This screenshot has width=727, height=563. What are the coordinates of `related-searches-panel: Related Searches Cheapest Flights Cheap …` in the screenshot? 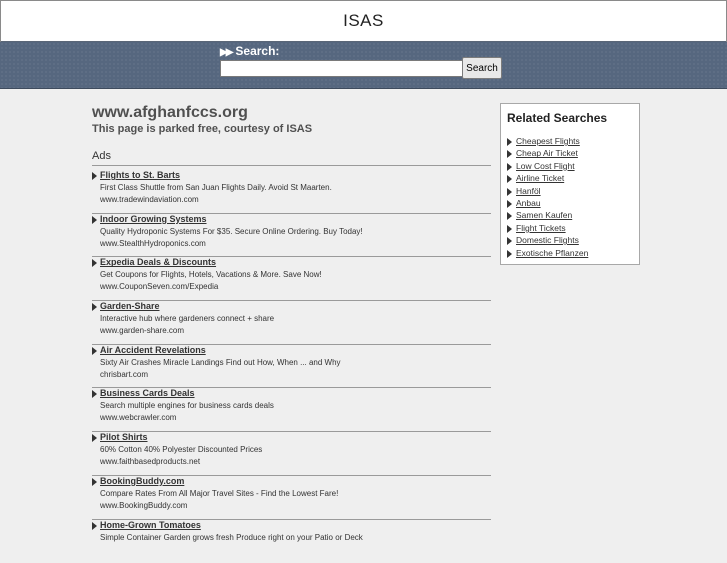 It's located at (570, 184).